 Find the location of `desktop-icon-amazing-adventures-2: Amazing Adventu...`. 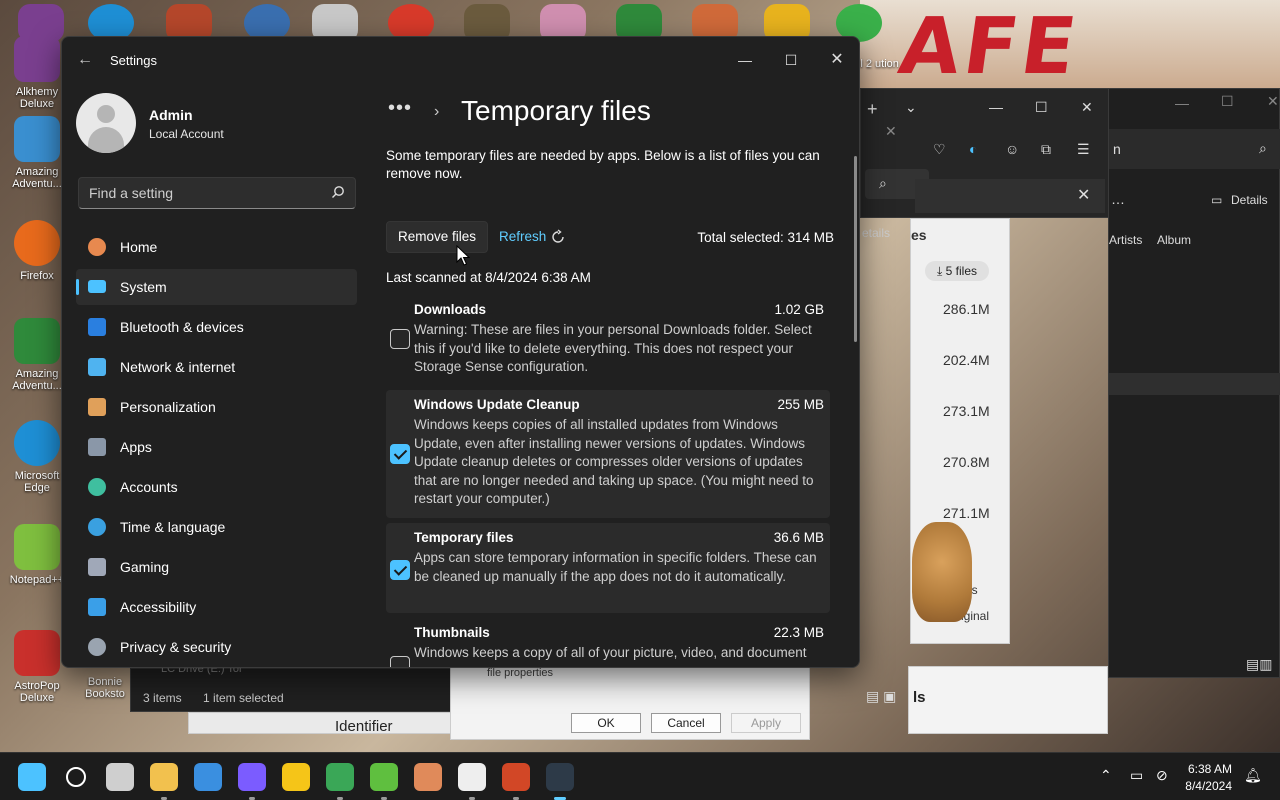

desktop-icon-amazing-adventures-2: Amazing Adventu... is located at coordinates (37, 355).